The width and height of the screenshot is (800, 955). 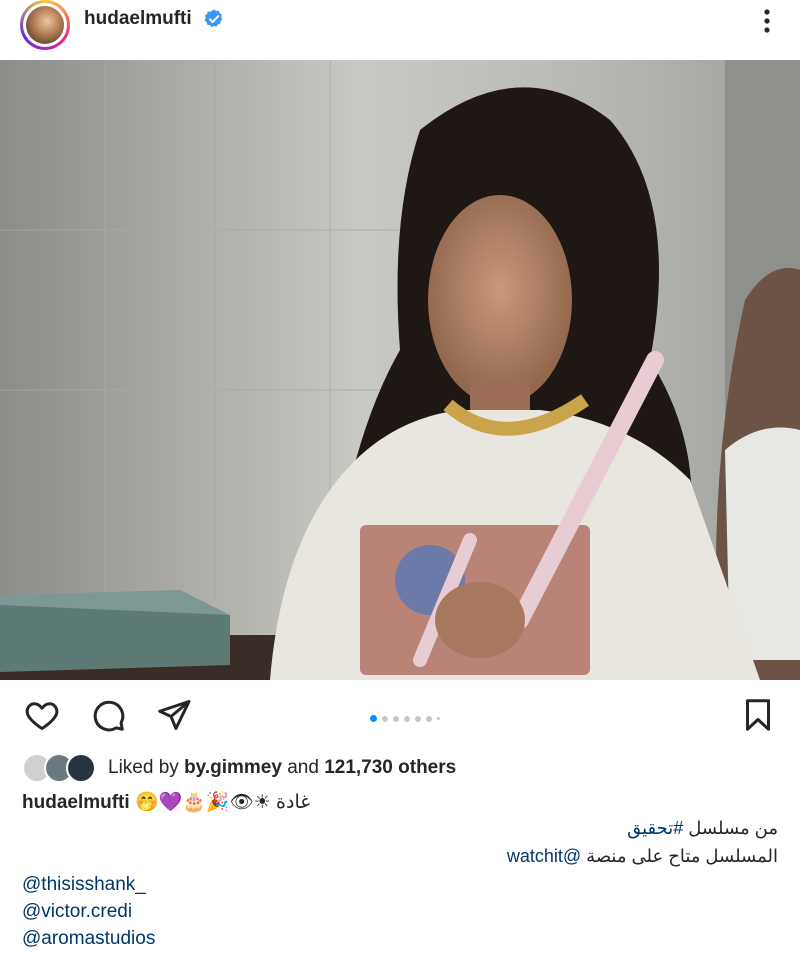 What do you see at coordinates (655, 828) in the screenshot?
I see `hashtag-link: #تحقيق` at bounding box center [655, 828].